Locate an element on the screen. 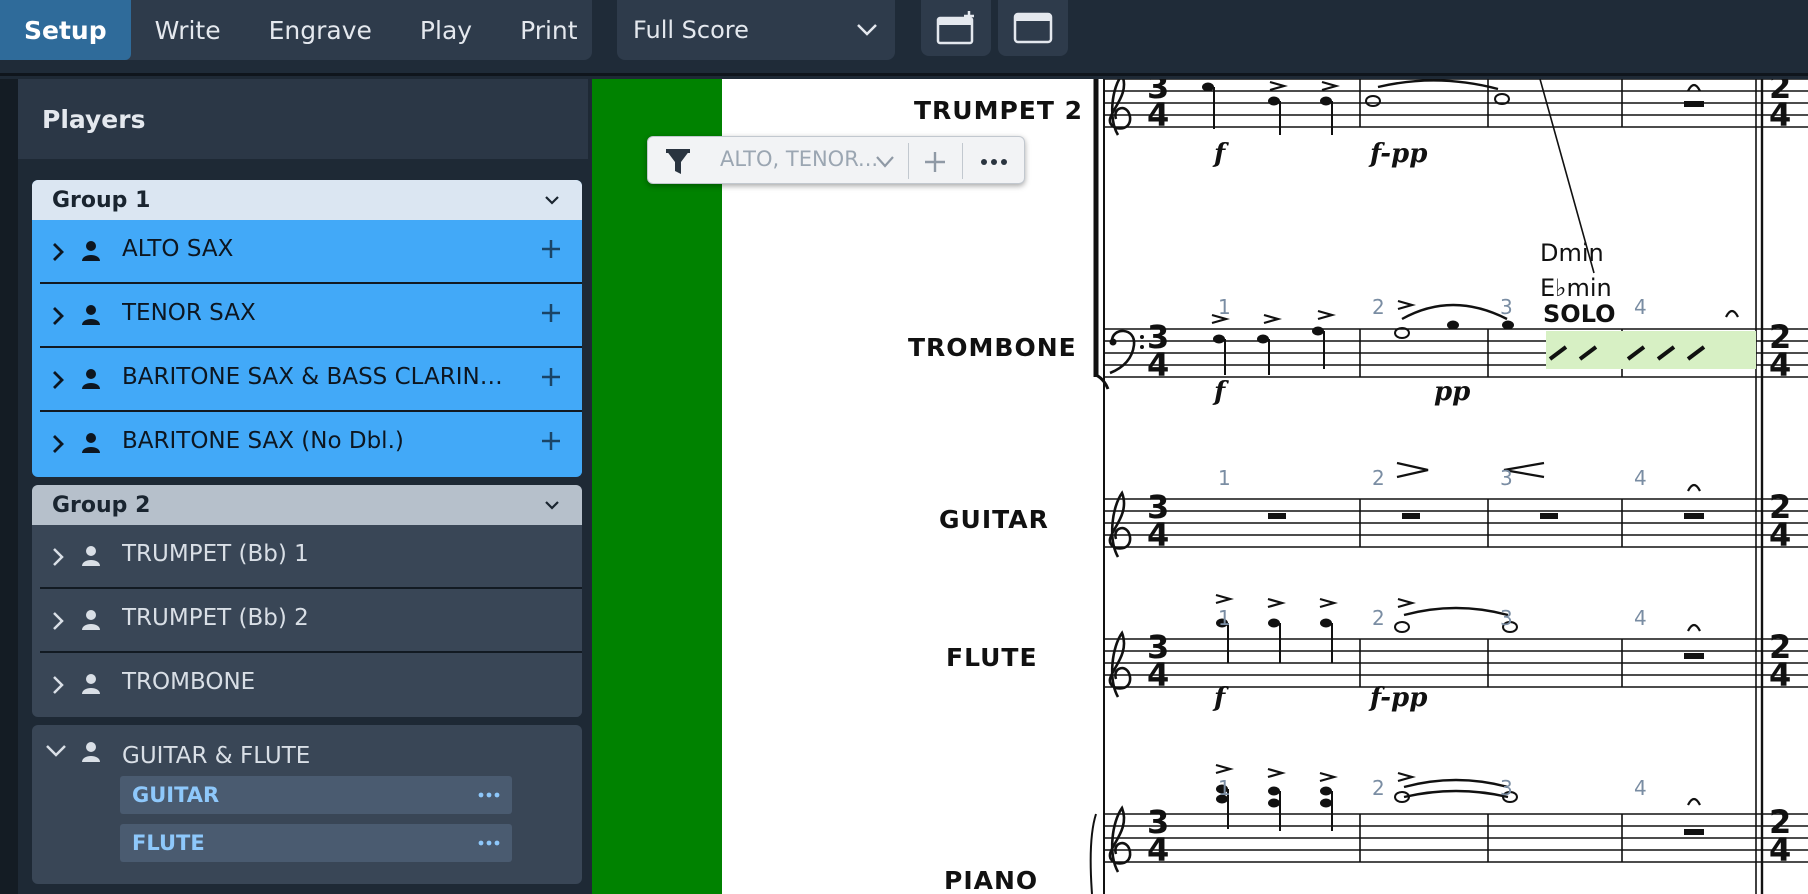 Image resolution: width=1808 pixels, height=894 pixels. player-name: TRUMPET (Bb) 1 is located at coordinates (215, 554).